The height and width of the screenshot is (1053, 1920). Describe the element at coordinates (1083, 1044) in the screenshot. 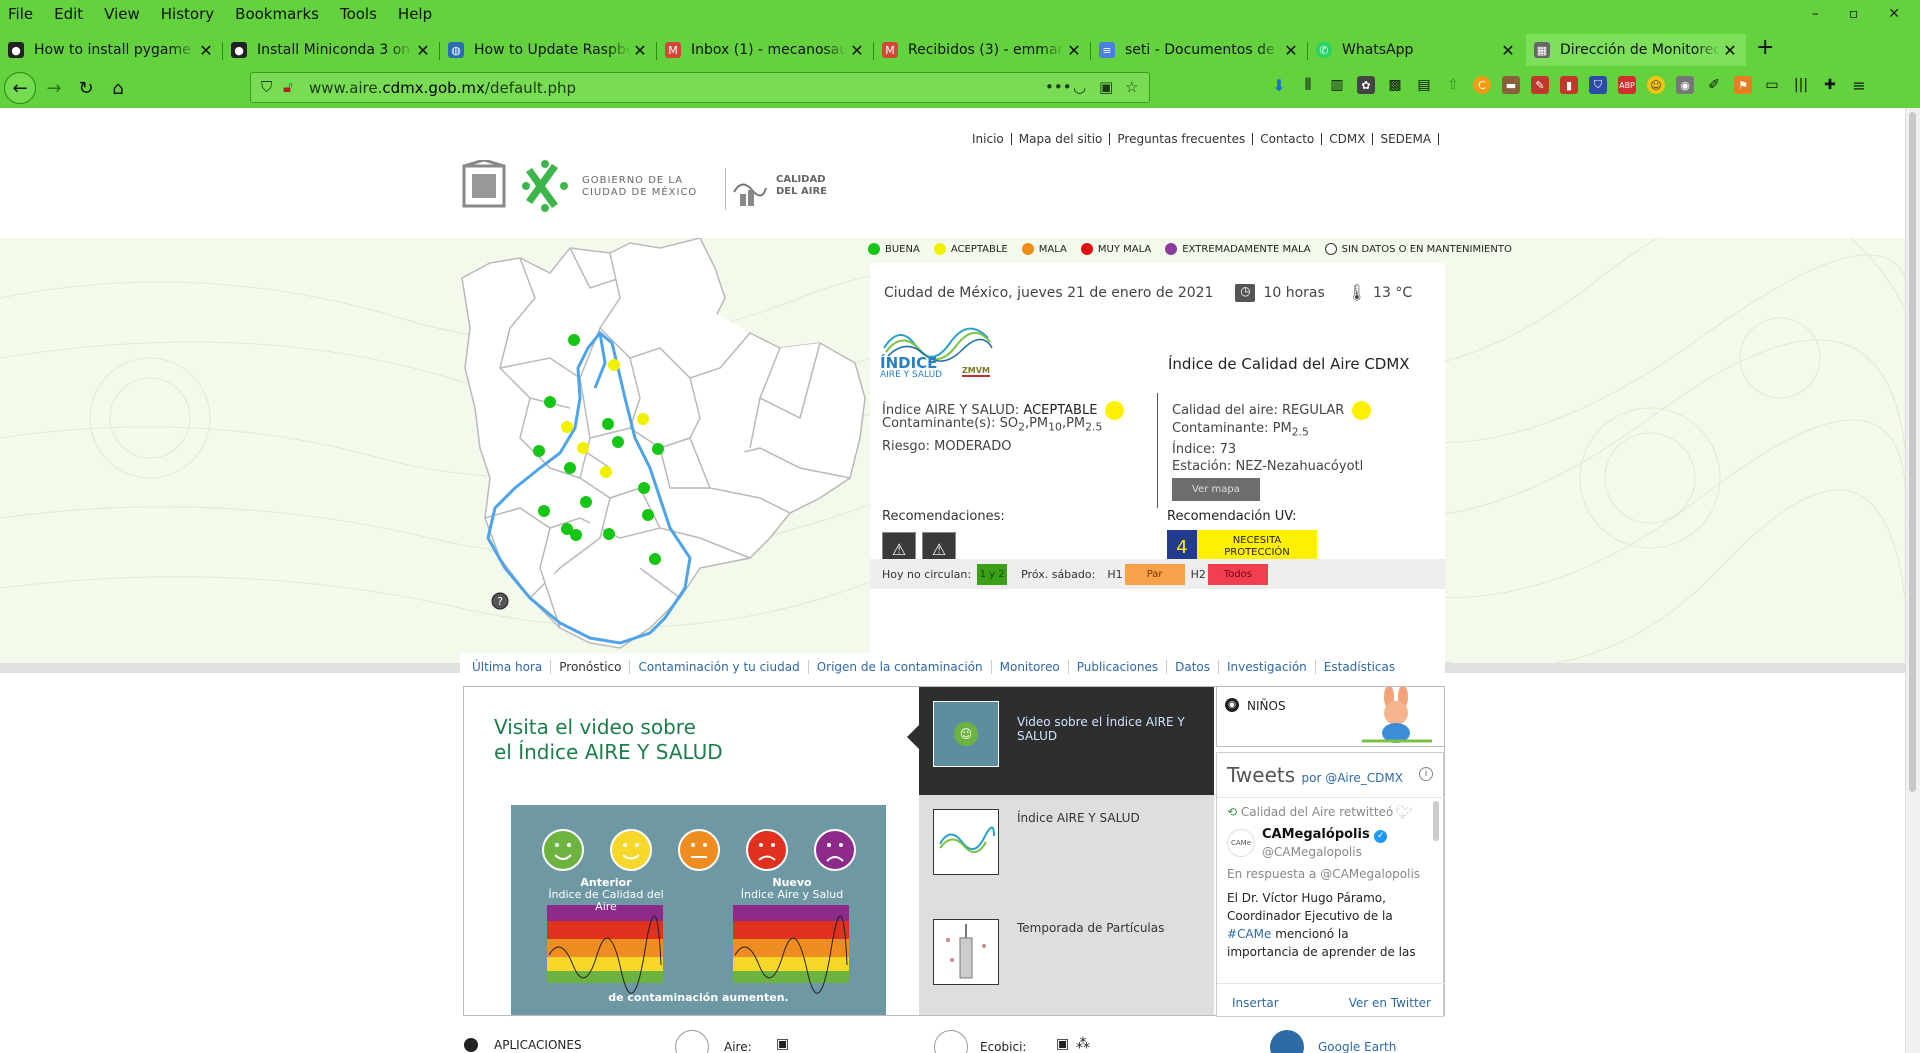

I see `blackberry-icon: ⁂` at that location.